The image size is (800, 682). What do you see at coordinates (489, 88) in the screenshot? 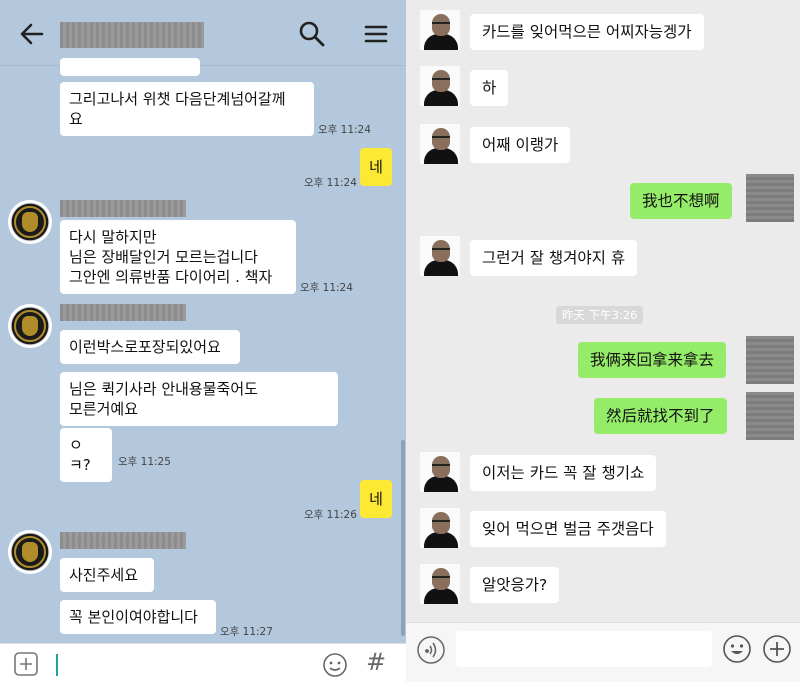
I see `message-bubble: 하` at bounding box center [489, 88].